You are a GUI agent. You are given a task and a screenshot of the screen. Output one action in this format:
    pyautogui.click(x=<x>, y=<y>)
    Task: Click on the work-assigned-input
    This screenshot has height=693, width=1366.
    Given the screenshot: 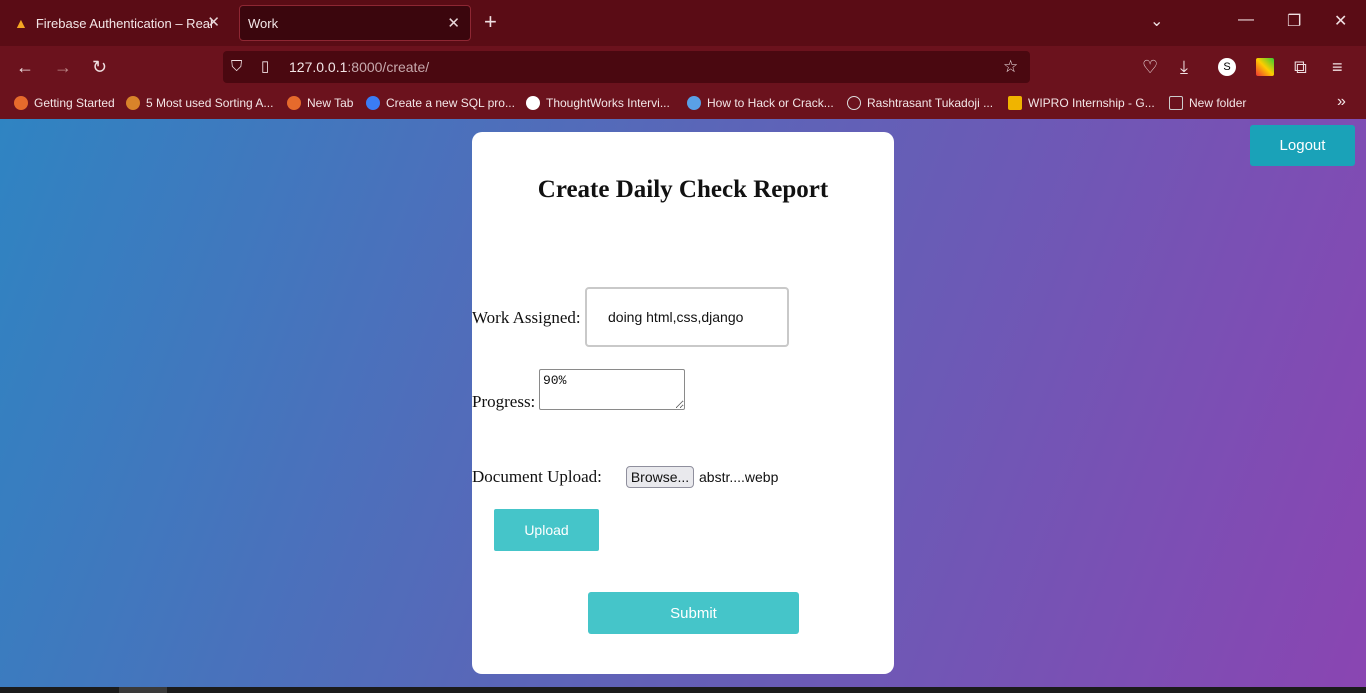 What is the action you would take?
    pyautogui.click(x=687, y=317)
    